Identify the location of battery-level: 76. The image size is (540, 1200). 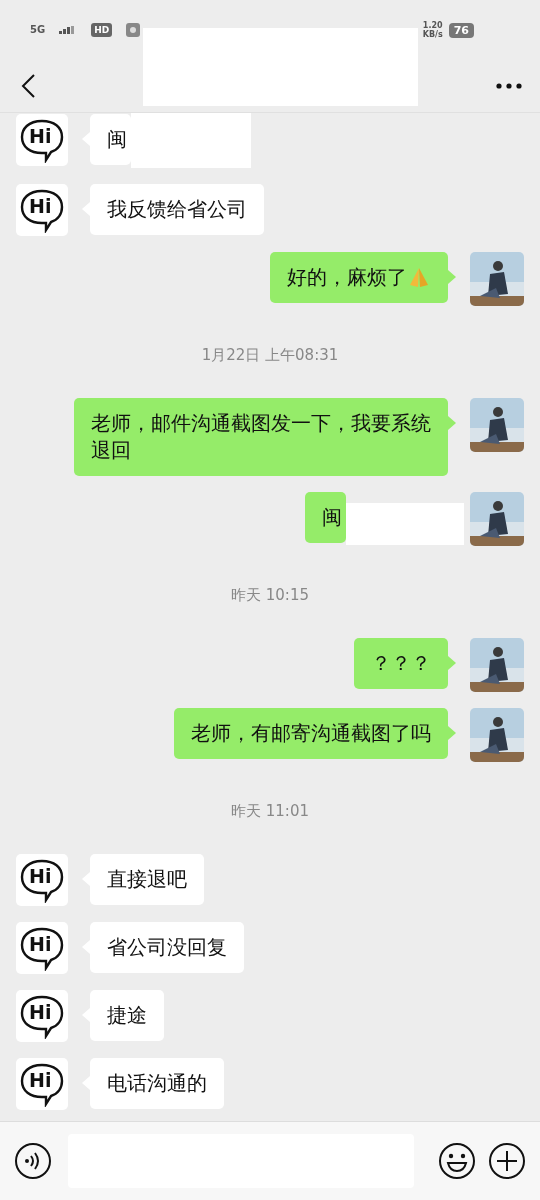
(461, 30).